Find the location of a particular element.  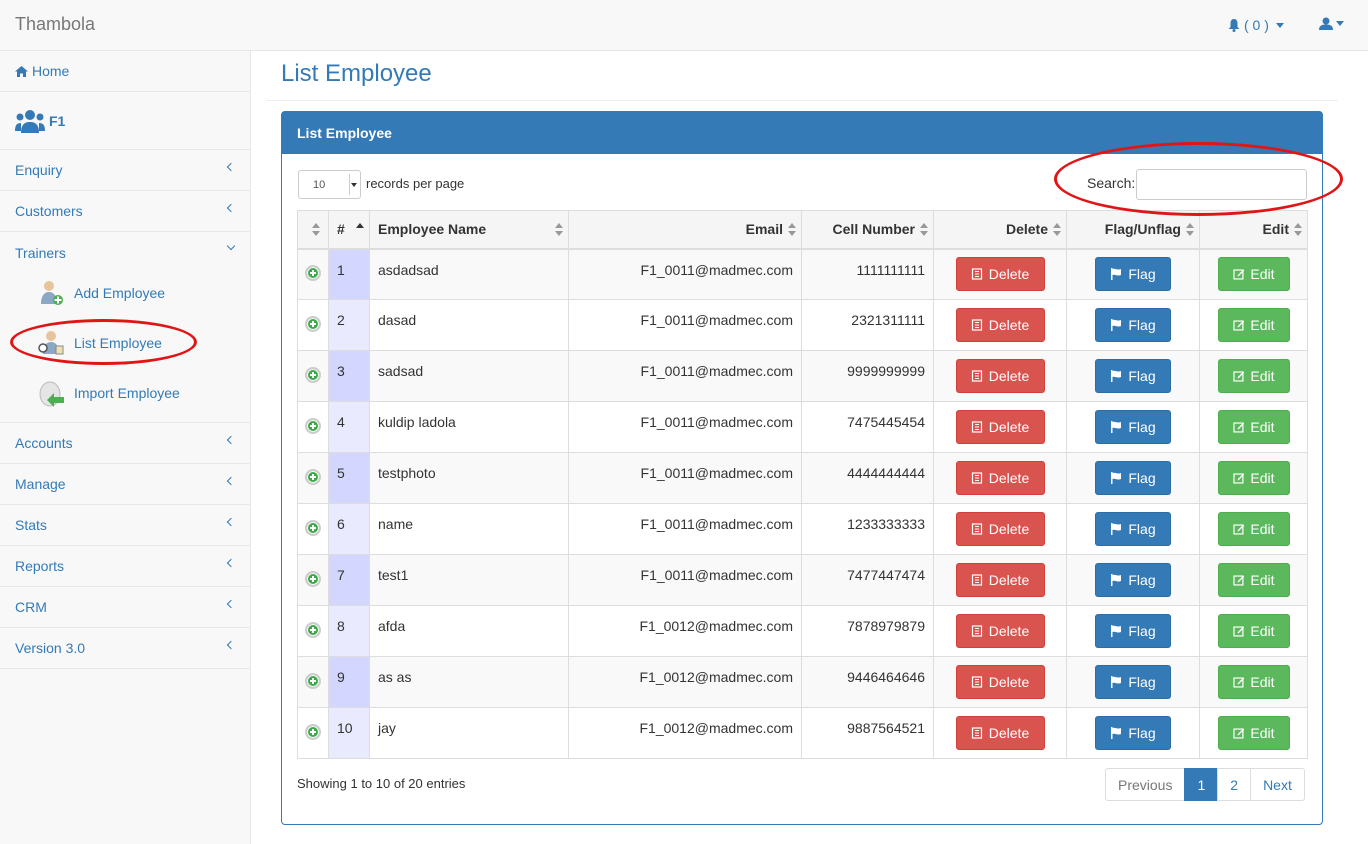

chevron-left-icon is located at coordinates (231, 481).